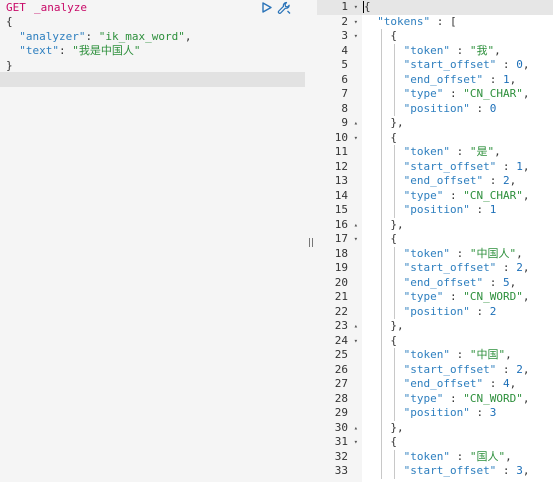 Image resolution: width=553 pixels, height=482 pixels. I want to click on line-number: 33, so click(341, 470).